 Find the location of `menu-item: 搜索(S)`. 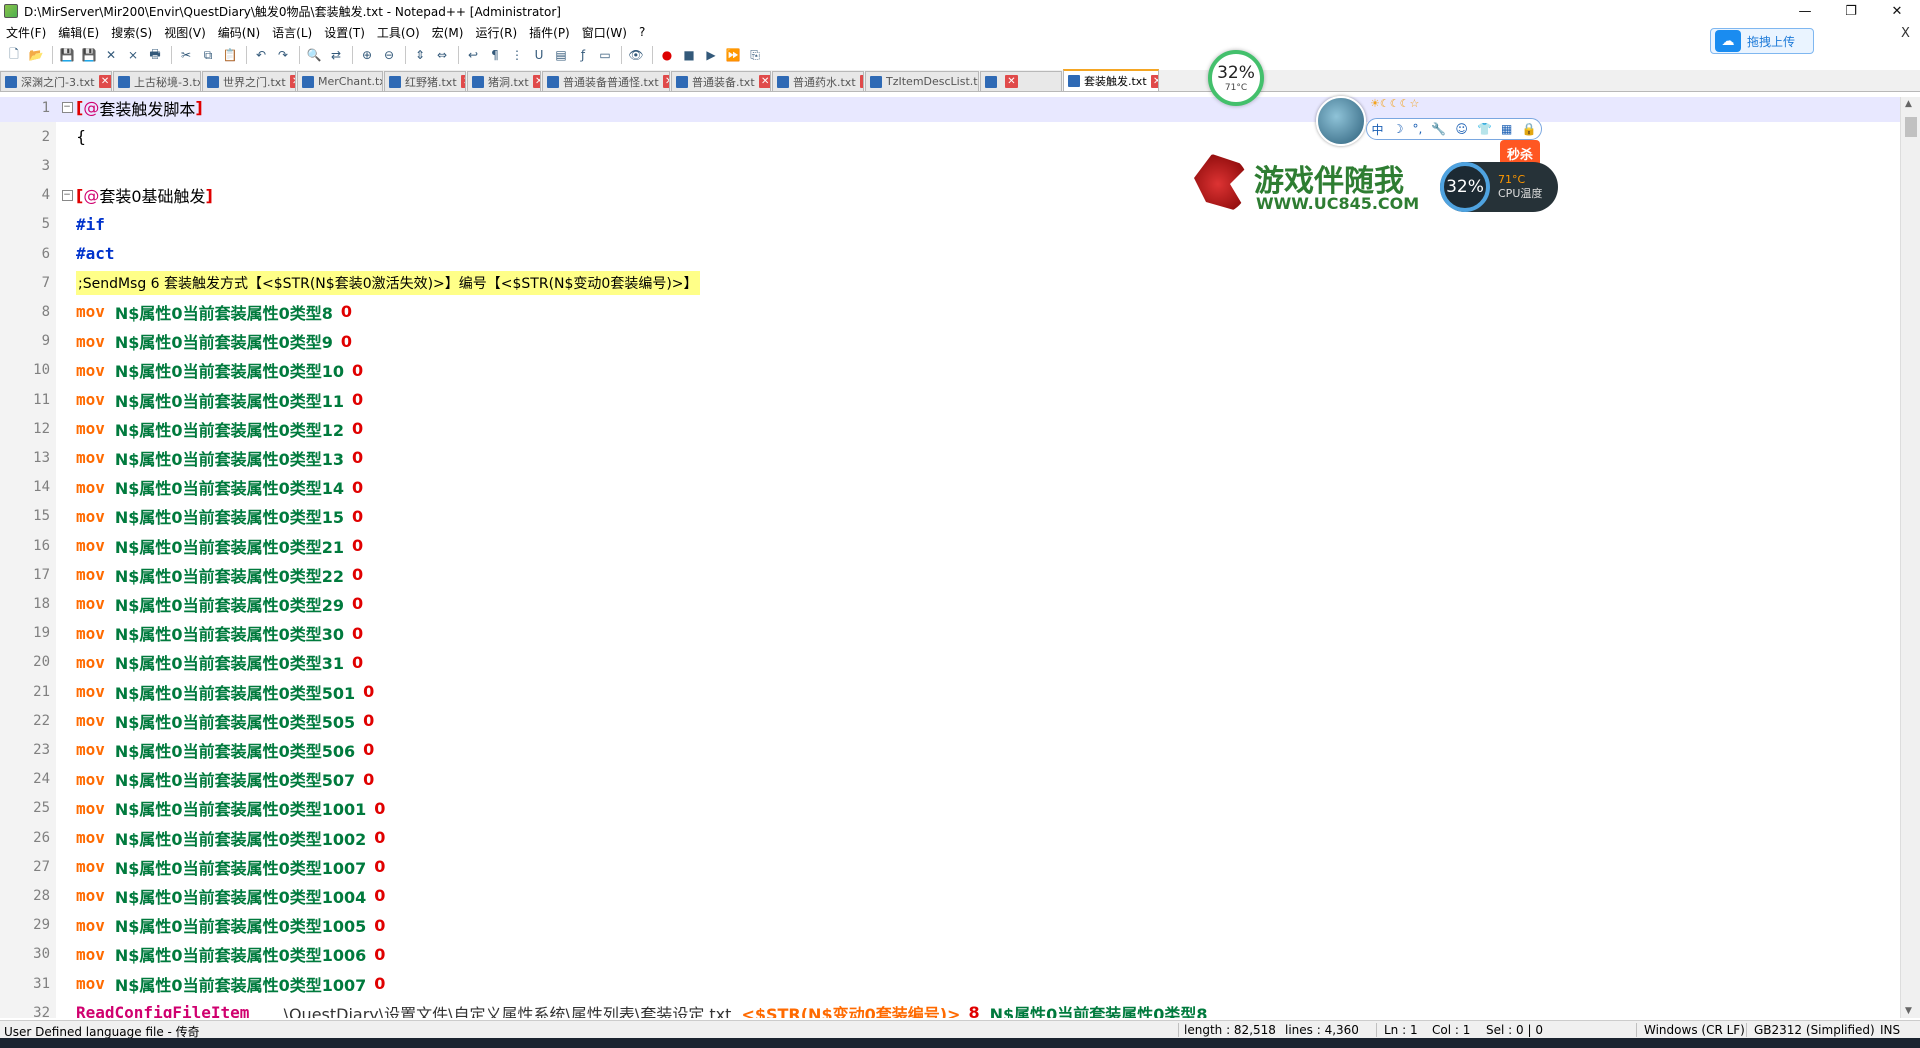

menu-item: 搜索(S) is located at coordinates (131, 32).